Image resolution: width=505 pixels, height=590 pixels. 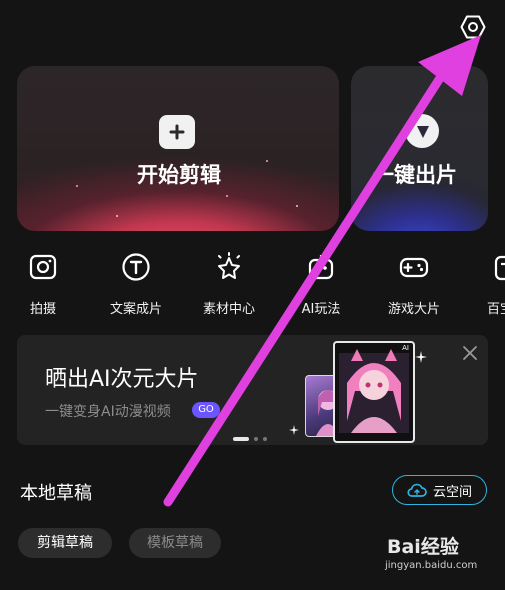 What do you see at coordinates (136, 267) in the screenshot?
I see `text-t-icon` at bounding box center [136, 267].